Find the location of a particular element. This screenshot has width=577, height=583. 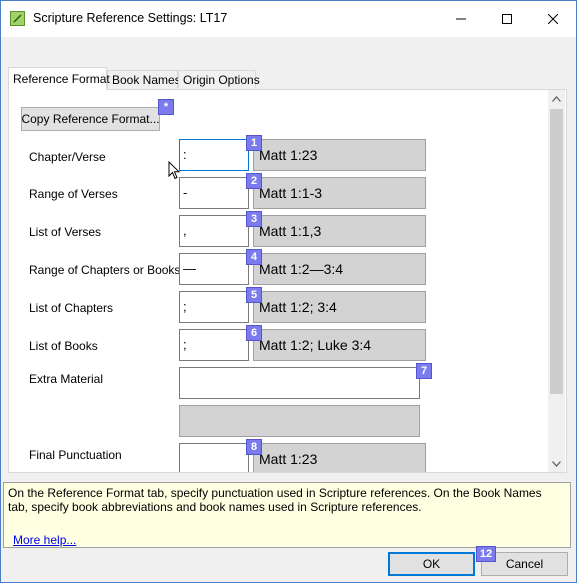

badge-8: 8 is located at coordinates (254, 447).